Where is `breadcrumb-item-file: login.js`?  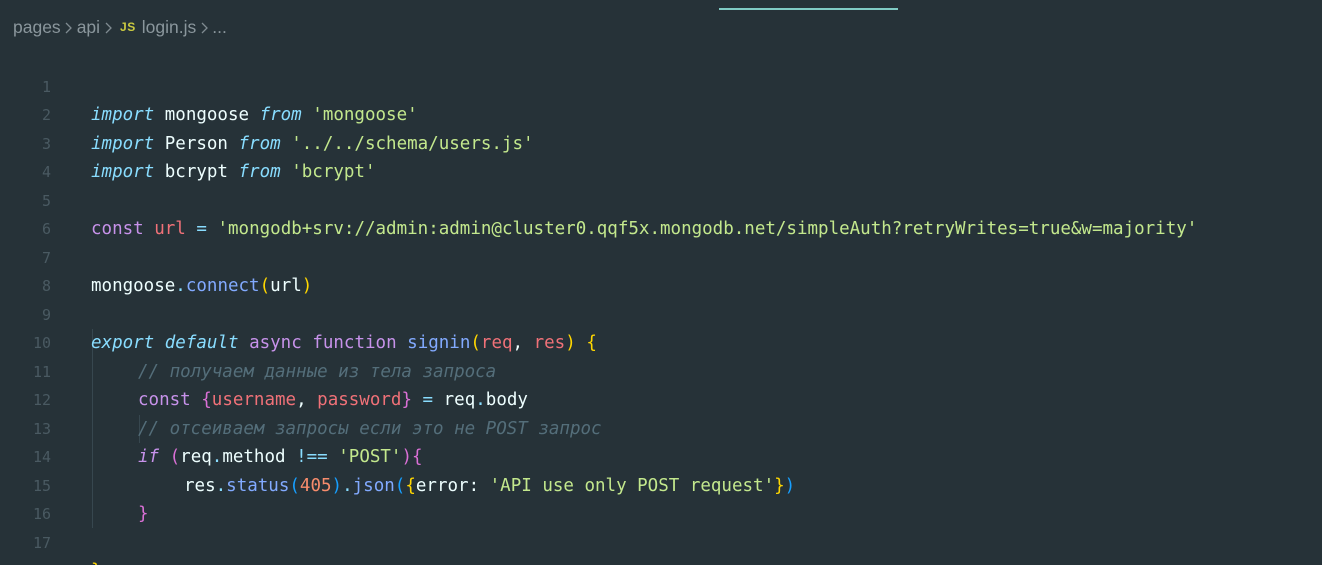 breadcrumb-item-file: login.js is located at coordinates (169, 27).